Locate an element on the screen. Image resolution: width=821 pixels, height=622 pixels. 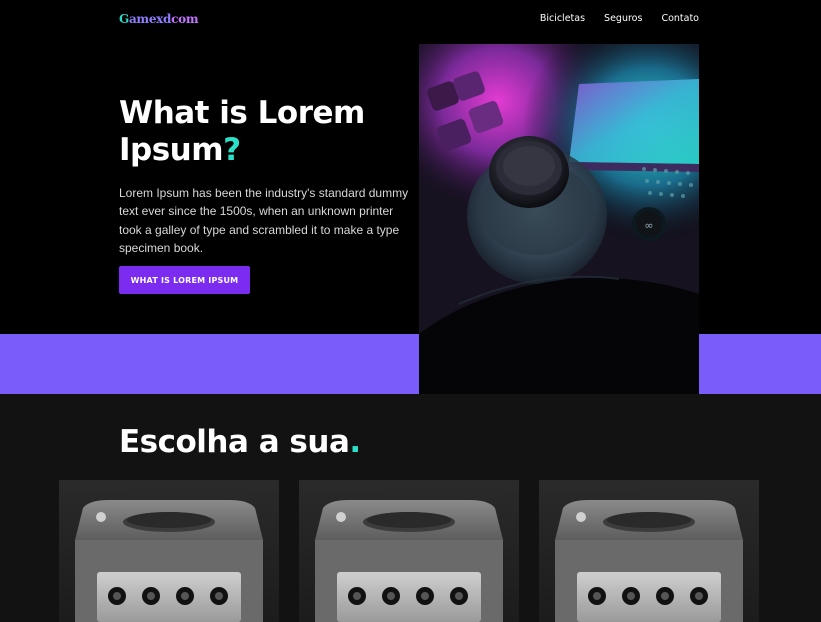
hero-title: What is Lorem Ipsum? is located at coordinates (269, 132).